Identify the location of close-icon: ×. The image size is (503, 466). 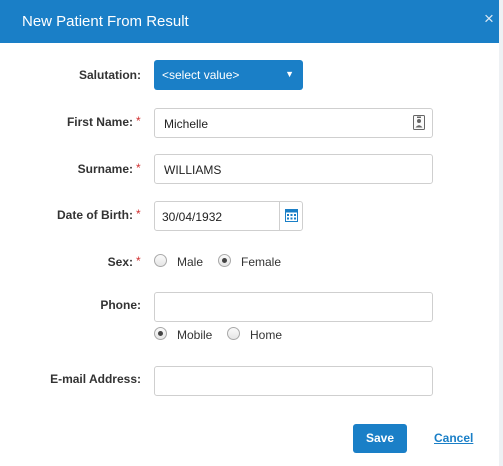
(489, 19).